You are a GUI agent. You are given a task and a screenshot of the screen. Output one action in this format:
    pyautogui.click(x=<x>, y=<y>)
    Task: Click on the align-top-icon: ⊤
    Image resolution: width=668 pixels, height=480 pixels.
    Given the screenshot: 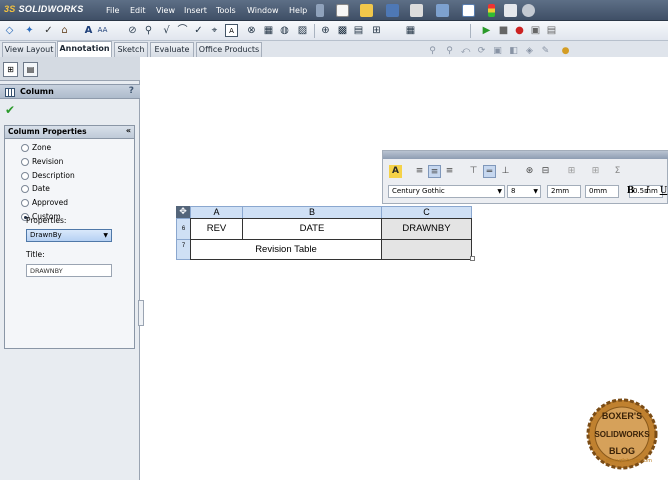 What is the action you would take?
    pyautogui.click(x=473, y=171)
    